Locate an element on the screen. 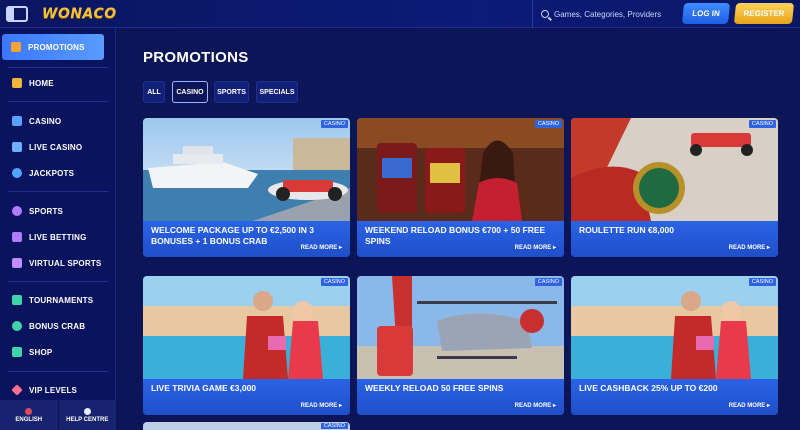  sidebar-item-label: VIP LEVELS is located at coordinates (53, 390).